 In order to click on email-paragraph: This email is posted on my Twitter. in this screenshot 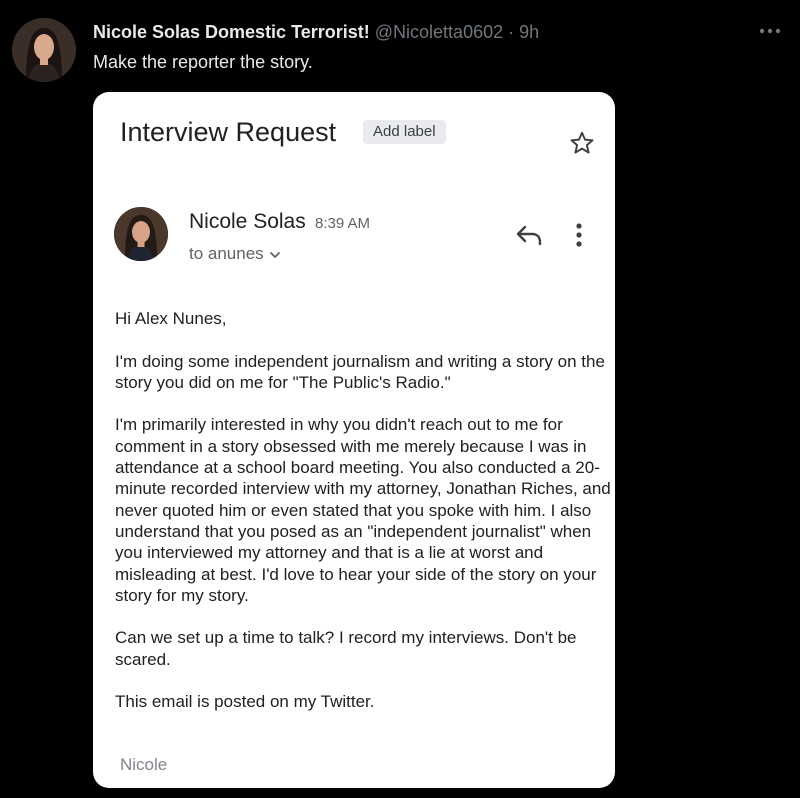, I will do `click(245, 702)`.